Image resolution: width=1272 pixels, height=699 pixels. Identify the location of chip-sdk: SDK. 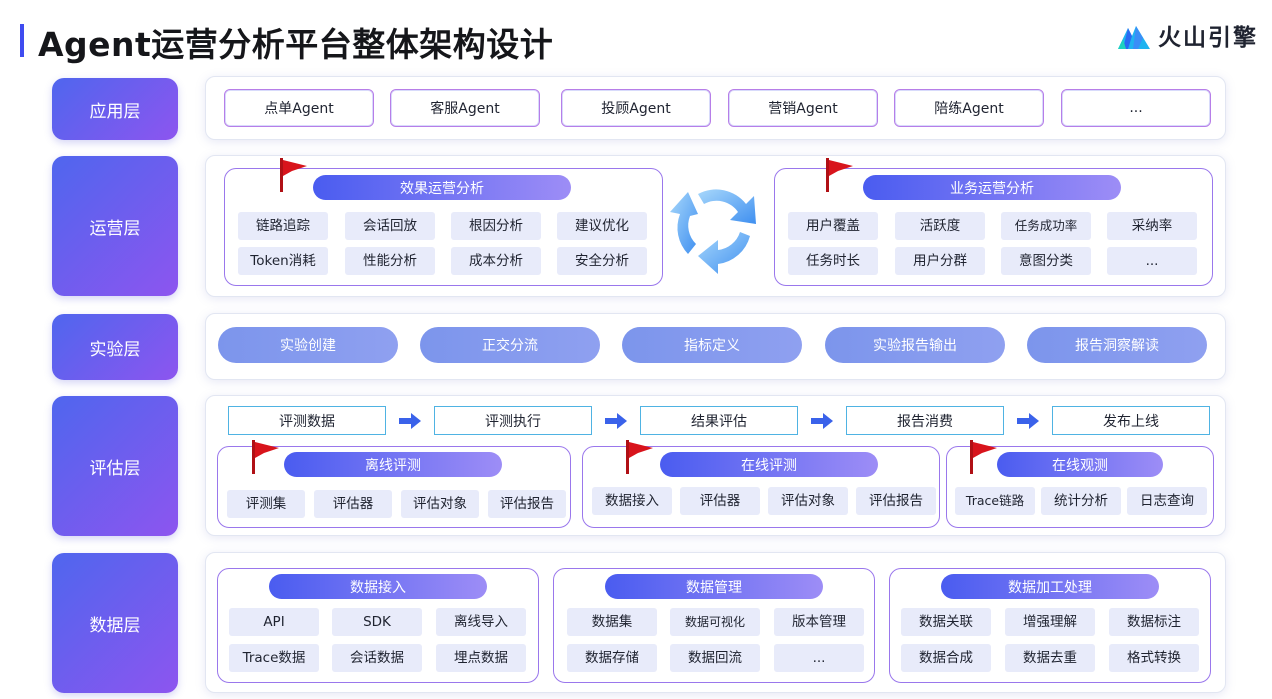
(377, 622).